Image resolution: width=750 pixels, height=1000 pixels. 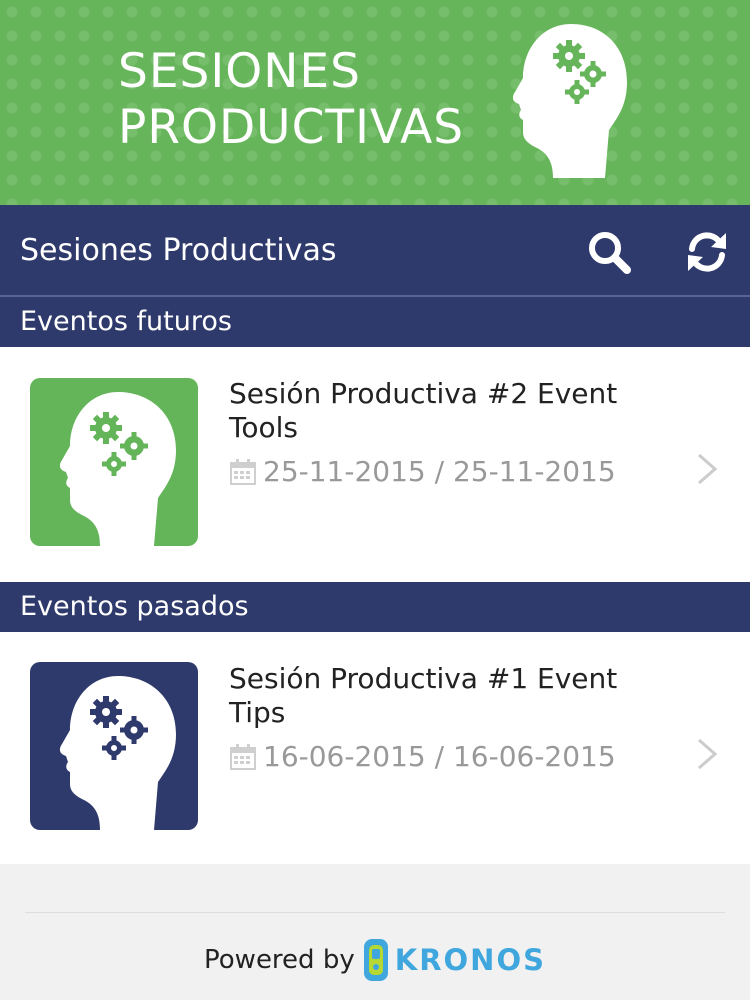 I want to click on footer-divider, so click(x=375, y=912).